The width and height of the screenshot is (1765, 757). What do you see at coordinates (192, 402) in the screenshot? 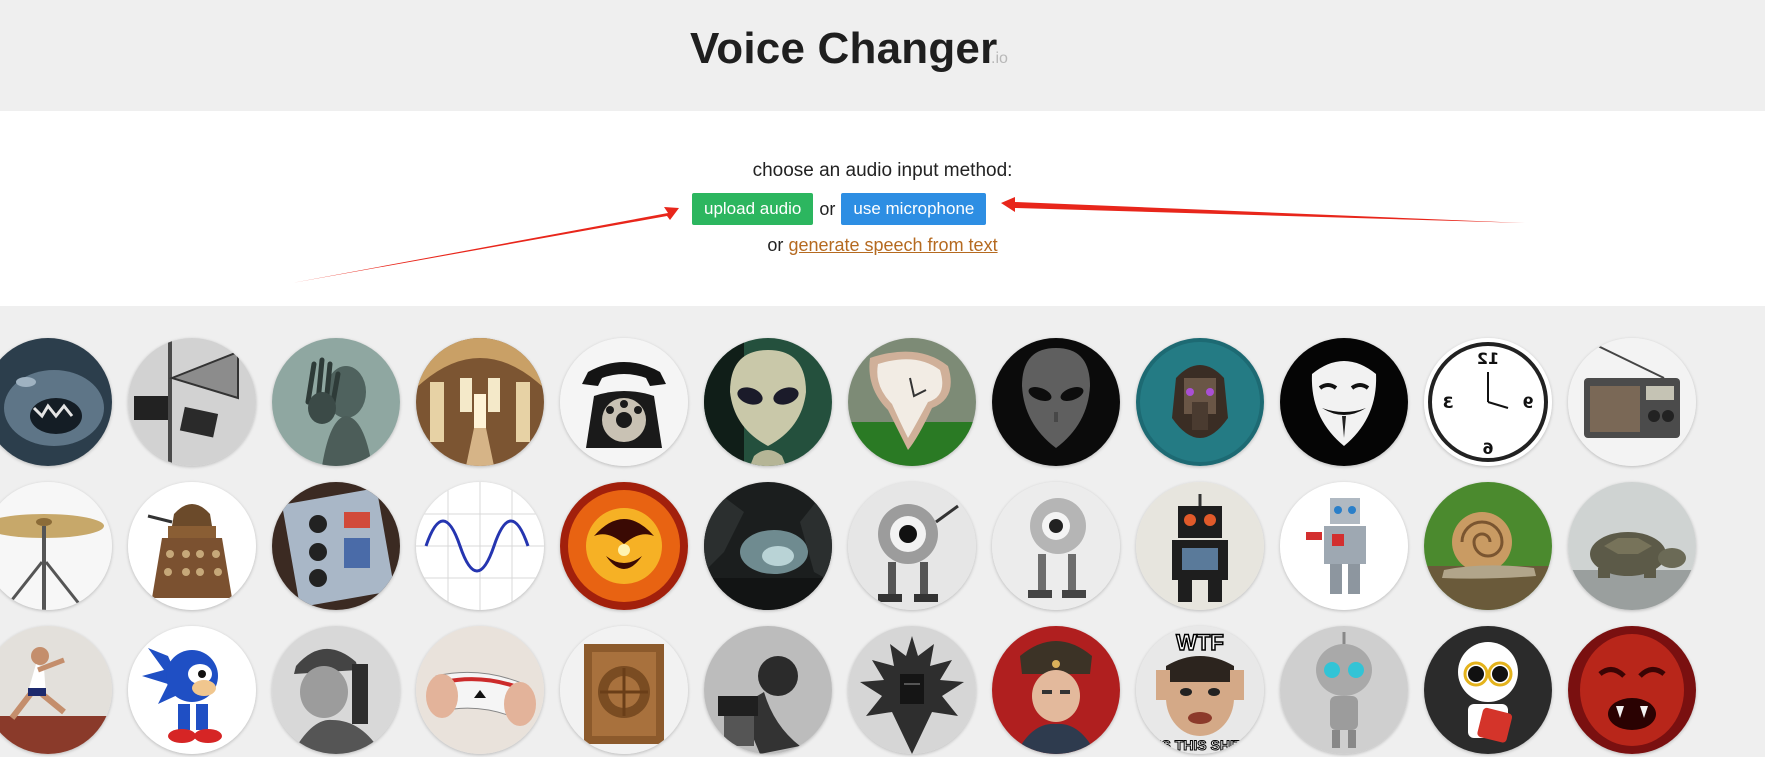
I see `voice-megaphone-icon` at bounding box center [192, 402].